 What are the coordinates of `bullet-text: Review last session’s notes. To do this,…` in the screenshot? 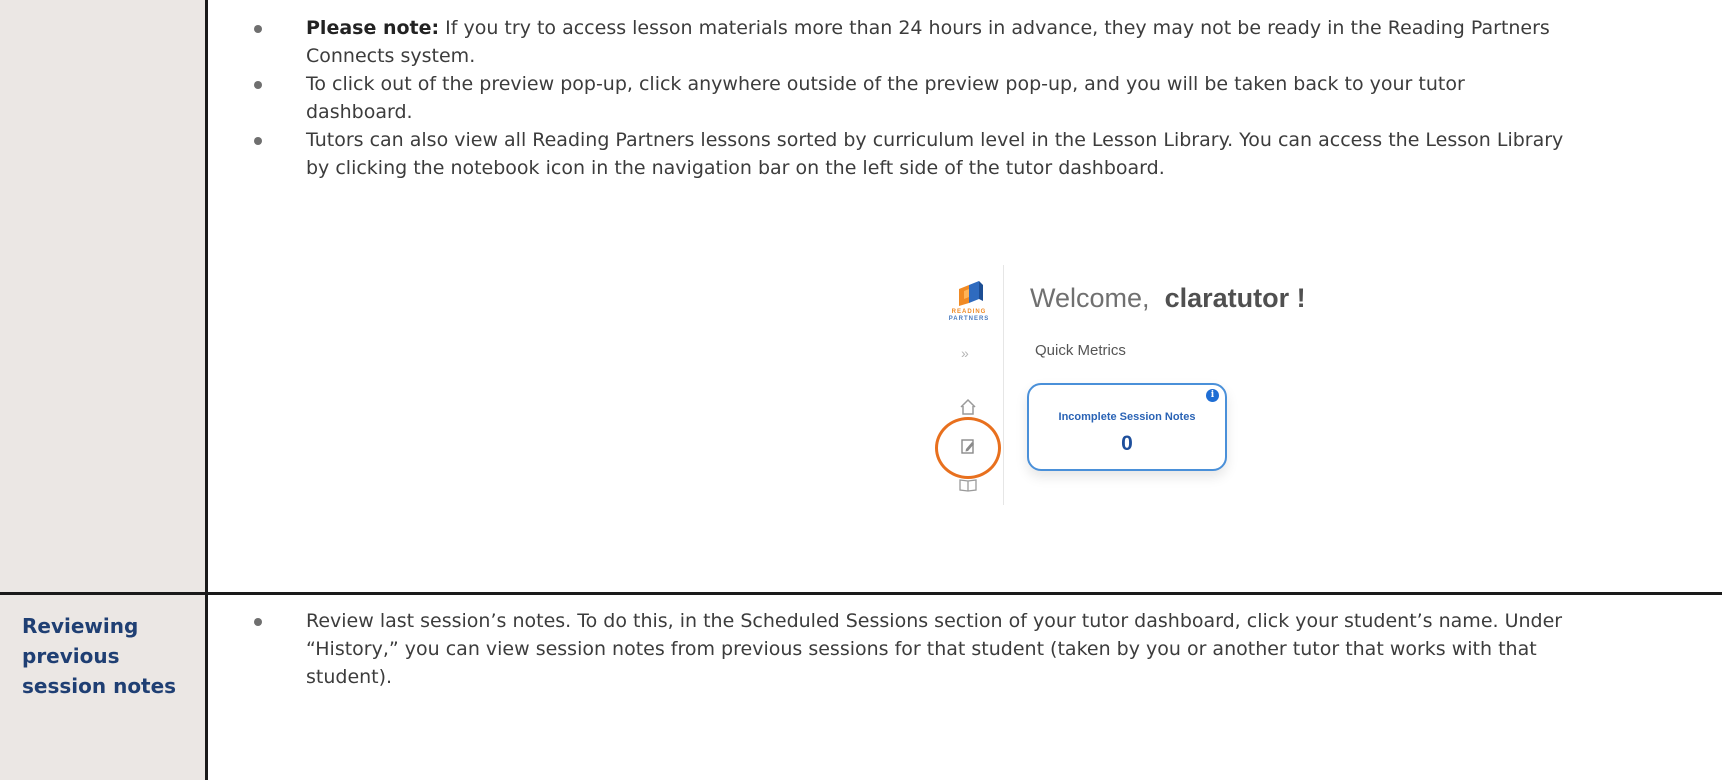 It's located at (934, 649).